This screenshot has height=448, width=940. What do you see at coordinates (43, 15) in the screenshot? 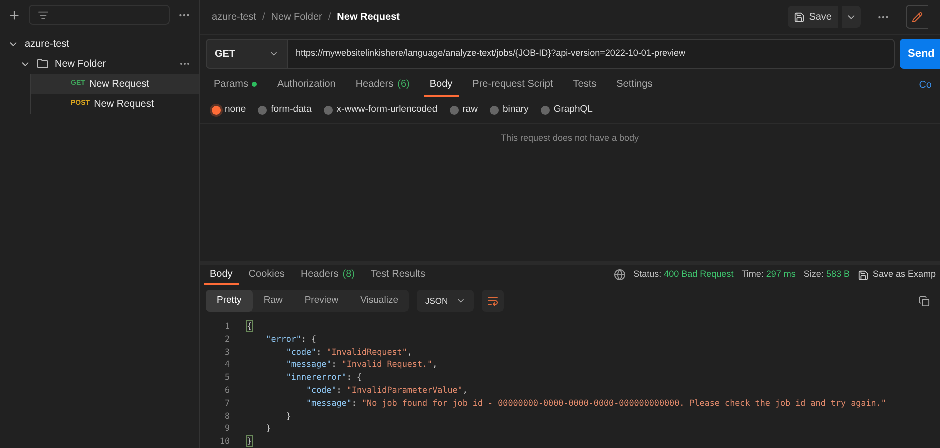
I see `filter-icon` at bounding box center [43, 15].